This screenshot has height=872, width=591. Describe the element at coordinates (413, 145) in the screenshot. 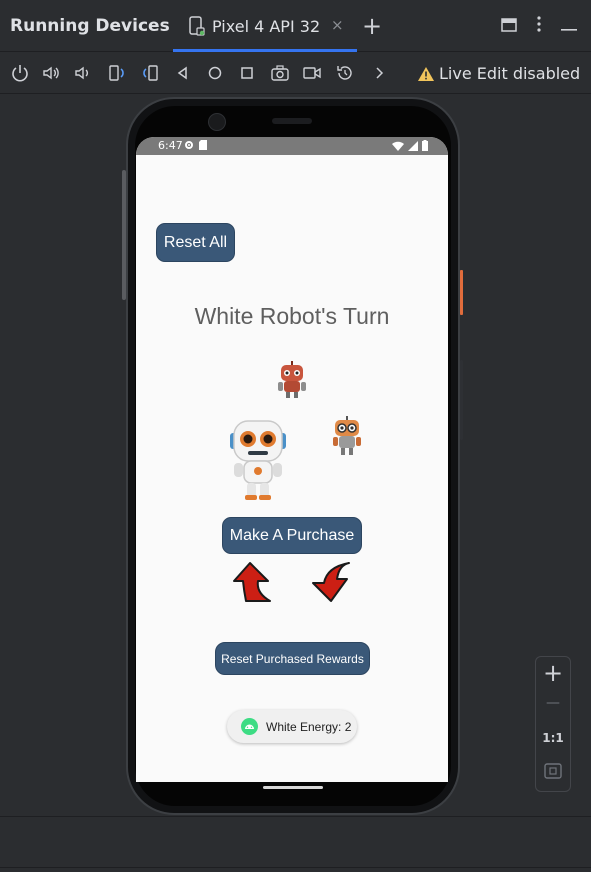

I see `signal-icon` at that location.